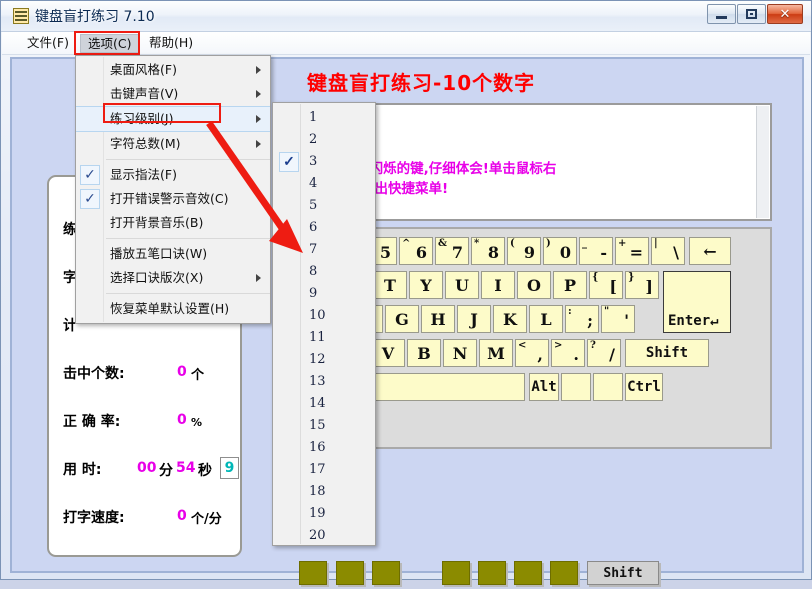 The height and width of the screenshot is (589, 812). I want to click on level-submenu-item-label: 14, so click(317, 403).